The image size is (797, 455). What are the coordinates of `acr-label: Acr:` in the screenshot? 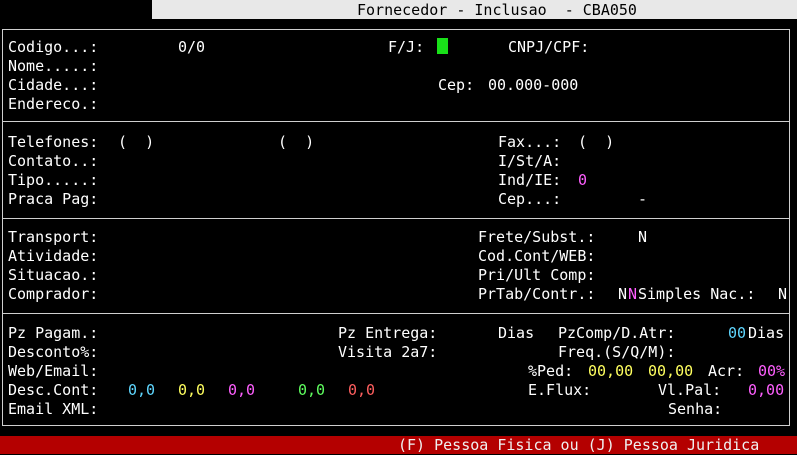 It's located at (726, 371).